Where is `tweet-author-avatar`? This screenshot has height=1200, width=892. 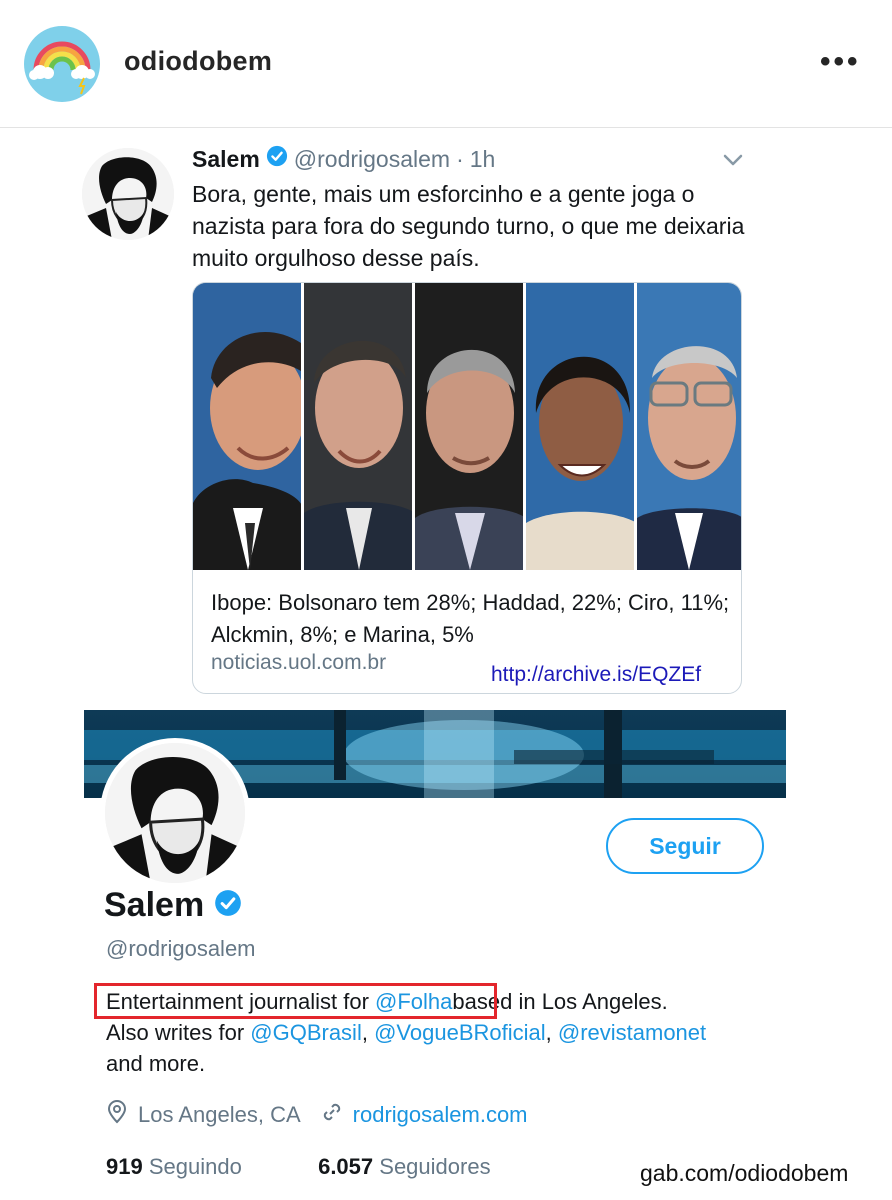
tweet-author-avatar is located at coordinates (128, 194).